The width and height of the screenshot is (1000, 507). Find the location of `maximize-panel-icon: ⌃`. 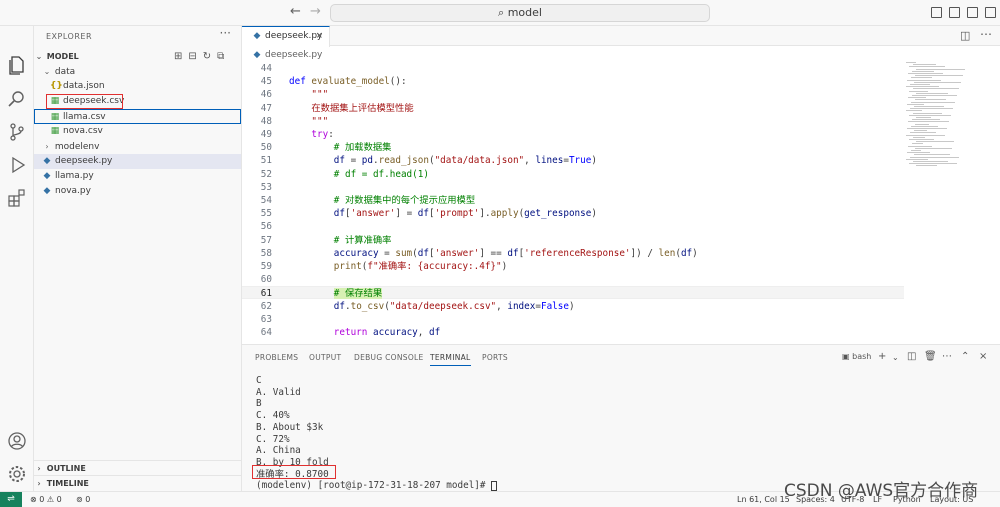

maximize-panel-icon: ⌃ is located at coordinates (965, 356).